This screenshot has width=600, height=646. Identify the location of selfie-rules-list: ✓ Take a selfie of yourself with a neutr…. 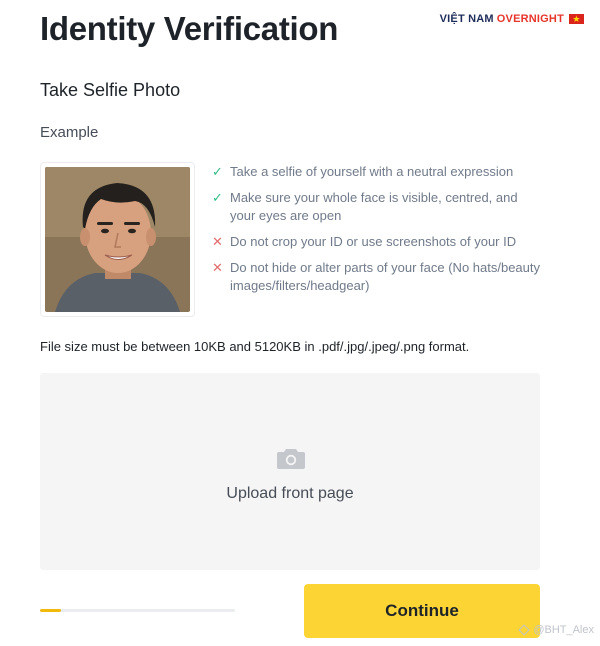
(377, 233).